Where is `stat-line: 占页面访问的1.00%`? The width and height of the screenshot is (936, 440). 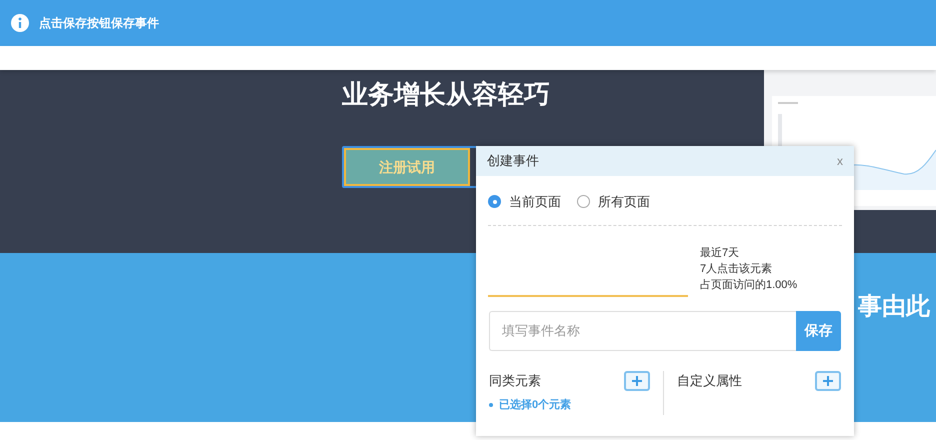
stat-line: 占页面访问的1.00% is located at coordinates (749, 285).